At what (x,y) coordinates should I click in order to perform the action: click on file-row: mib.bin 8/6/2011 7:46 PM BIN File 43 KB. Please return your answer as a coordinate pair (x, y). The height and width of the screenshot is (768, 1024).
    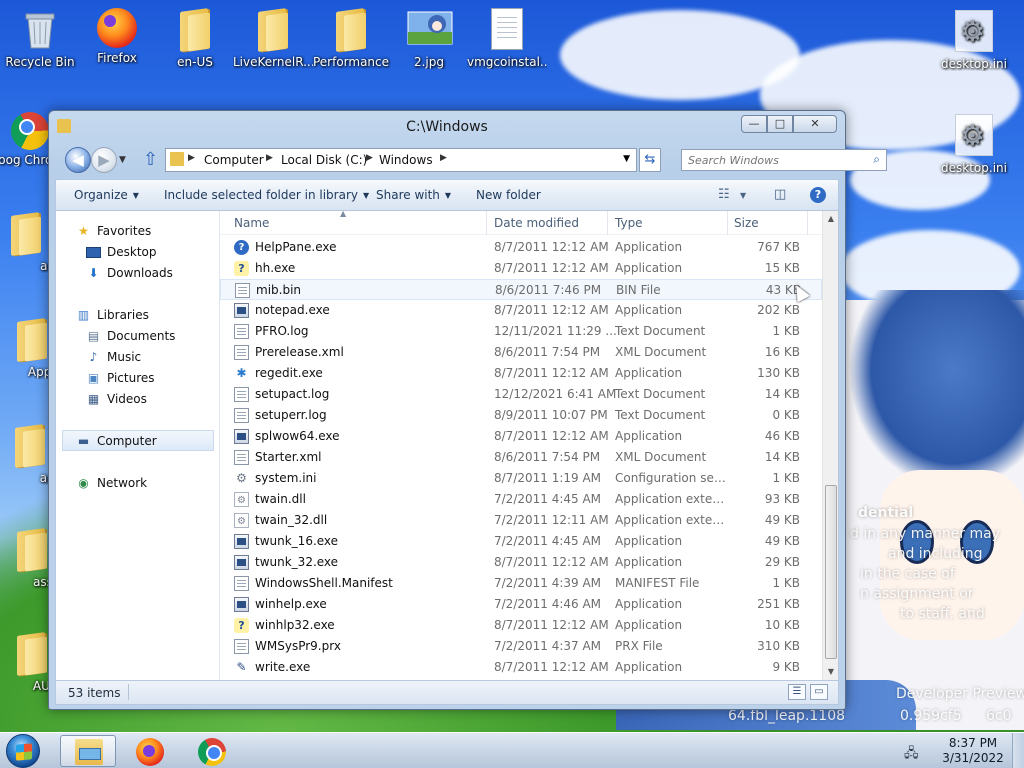
    Looking at the image, I should click on (521, 289).